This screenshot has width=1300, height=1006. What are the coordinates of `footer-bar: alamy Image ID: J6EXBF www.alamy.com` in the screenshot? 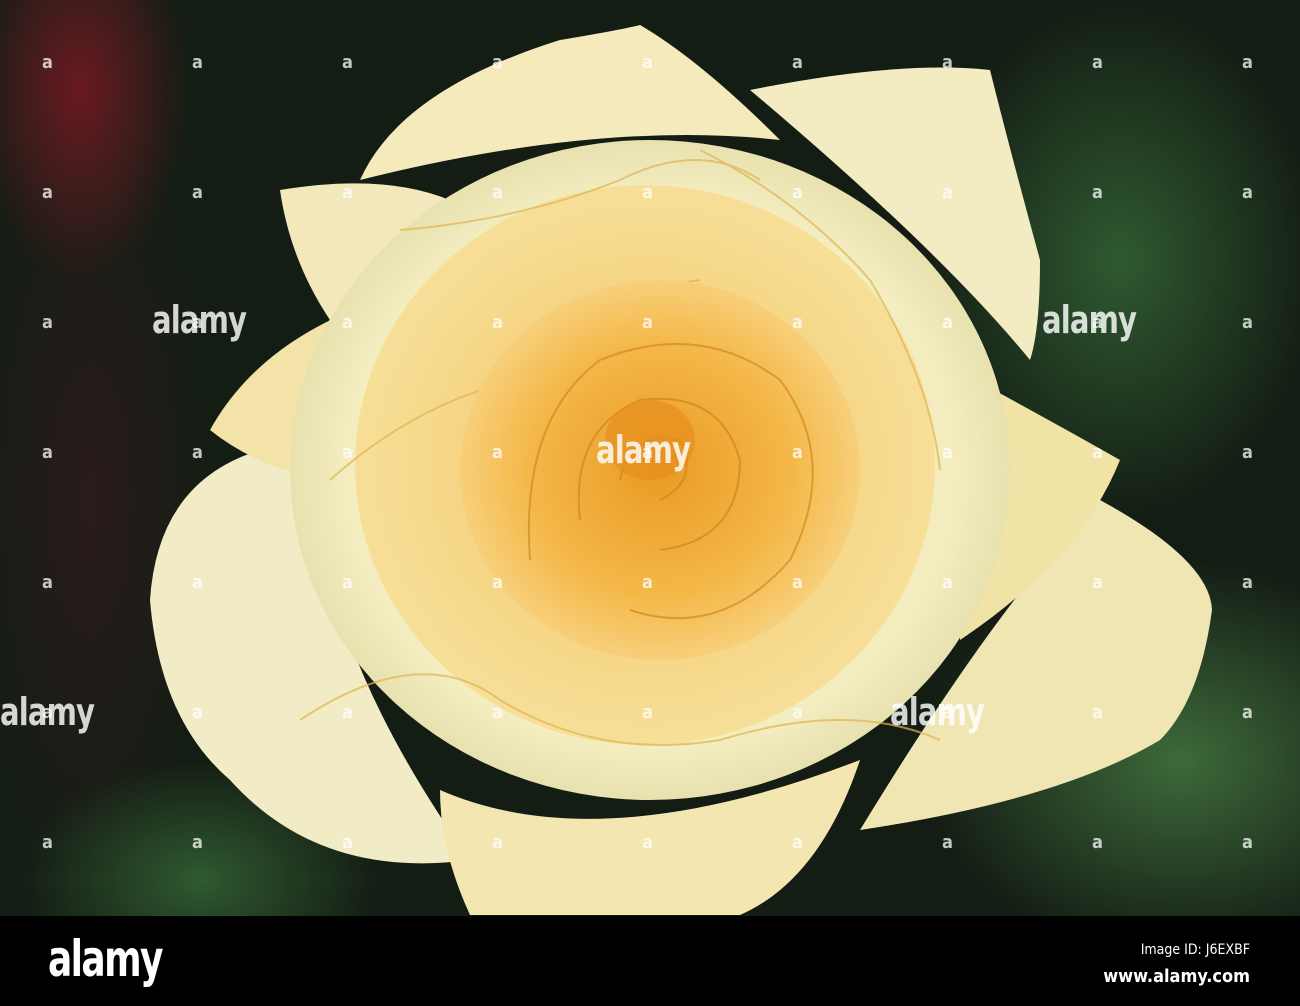 It's located at (650, 961).